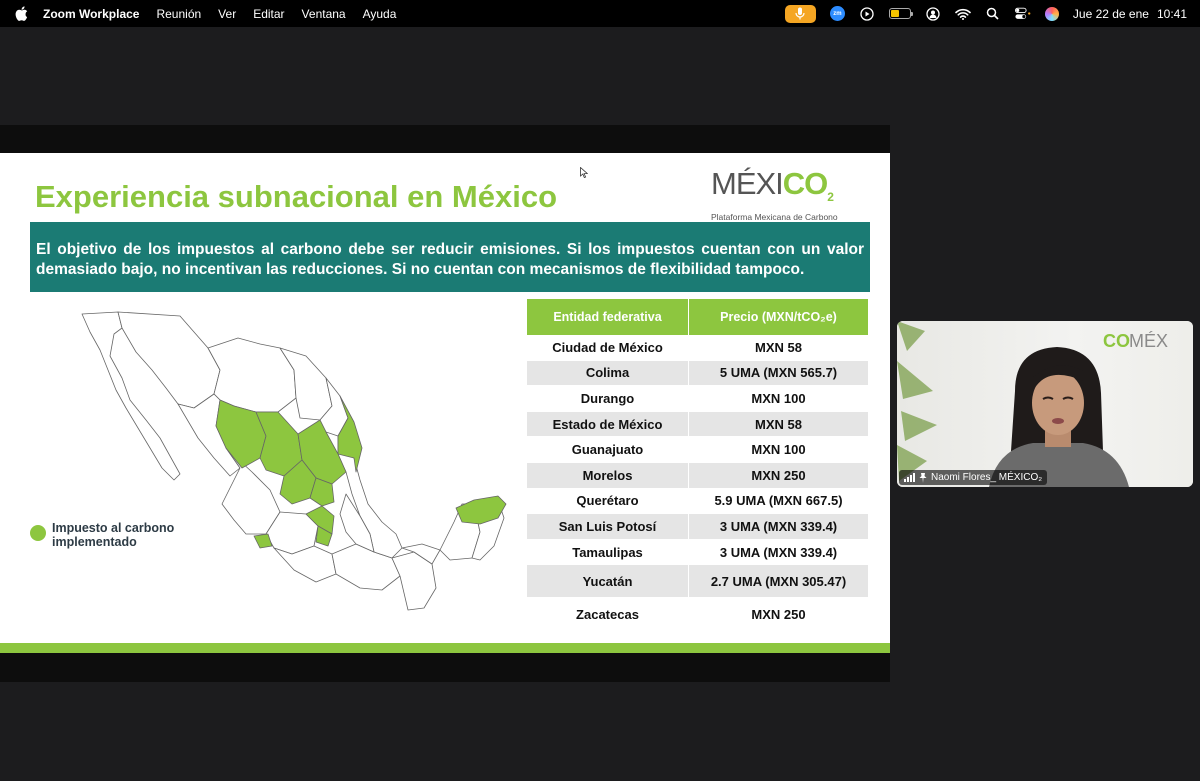 The image size is (1200, 781). Describe the element at coordinates (169, 360) in the screenshot. I see `map-sonora` at that location.